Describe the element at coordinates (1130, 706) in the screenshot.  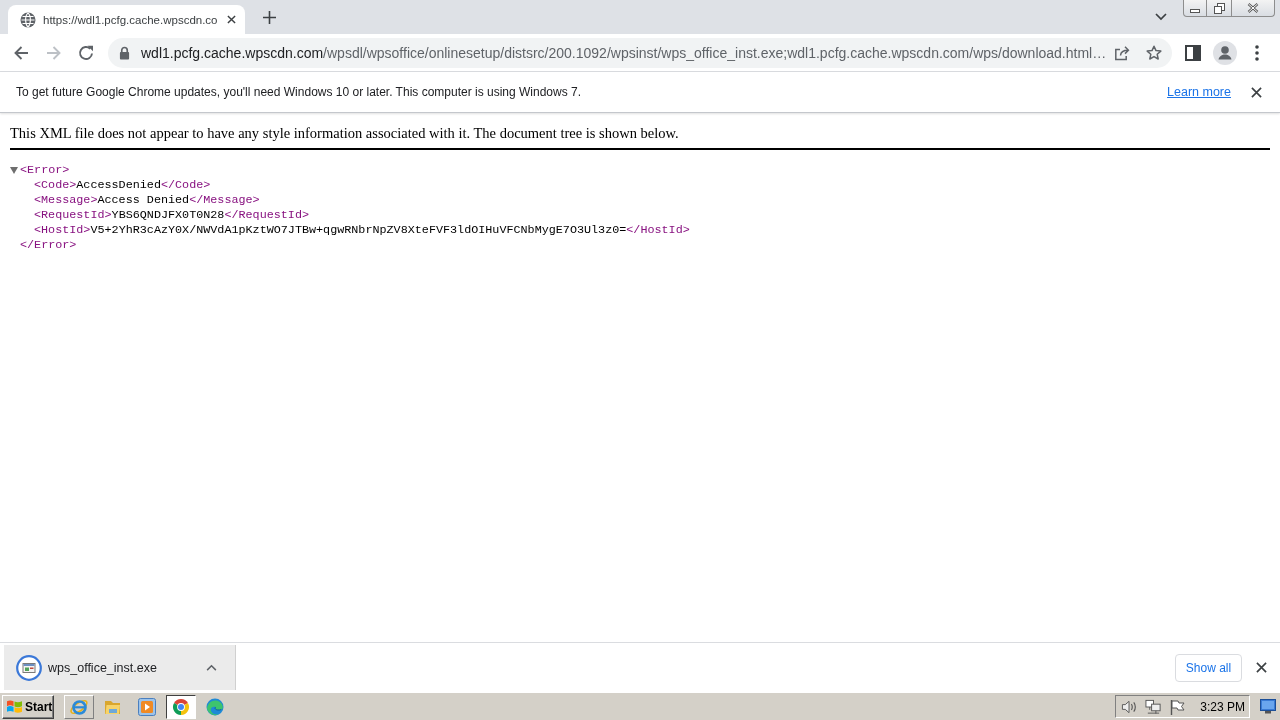
I see `speaker-icon` at that location.